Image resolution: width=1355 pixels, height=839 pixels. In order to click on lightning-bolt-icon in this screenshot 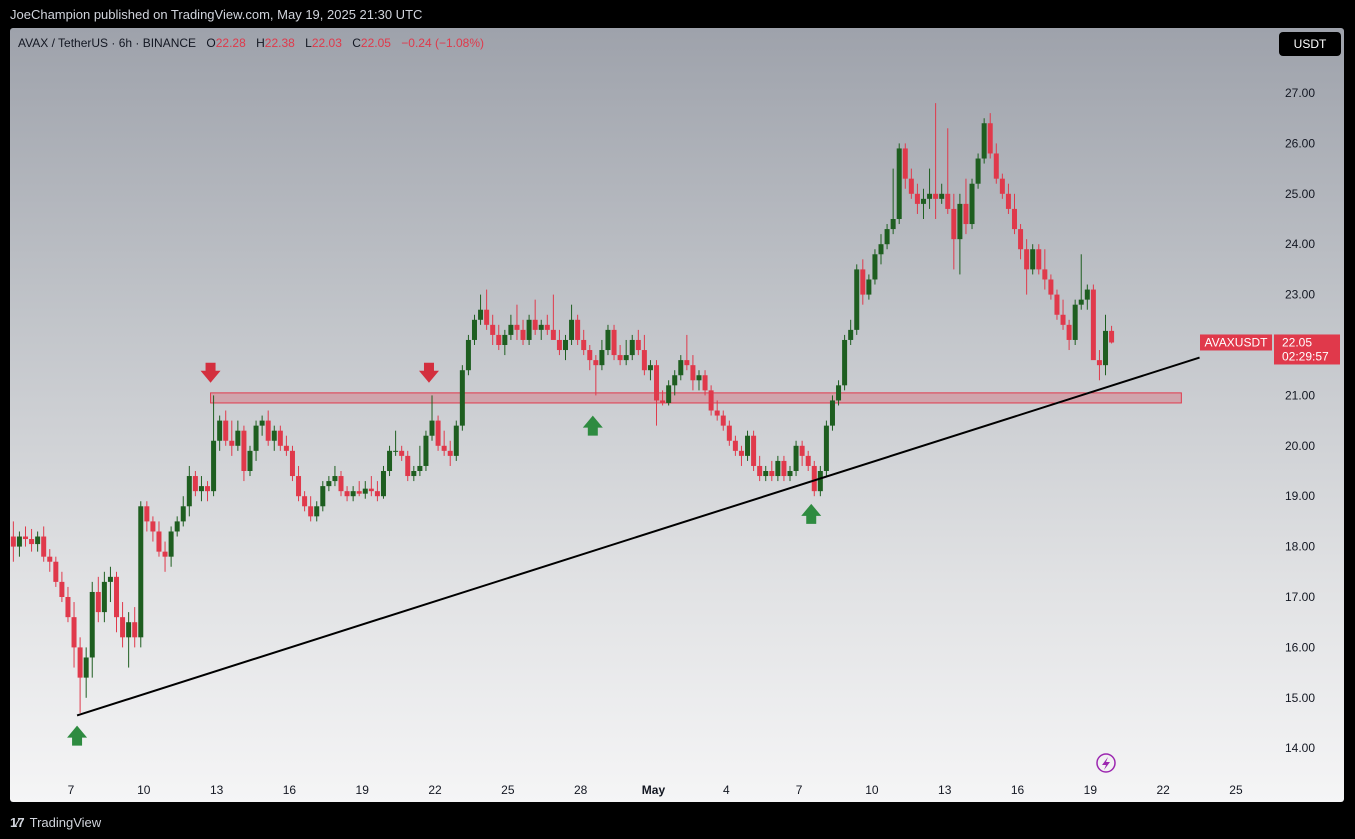, I will do `click(1106, 763)`.